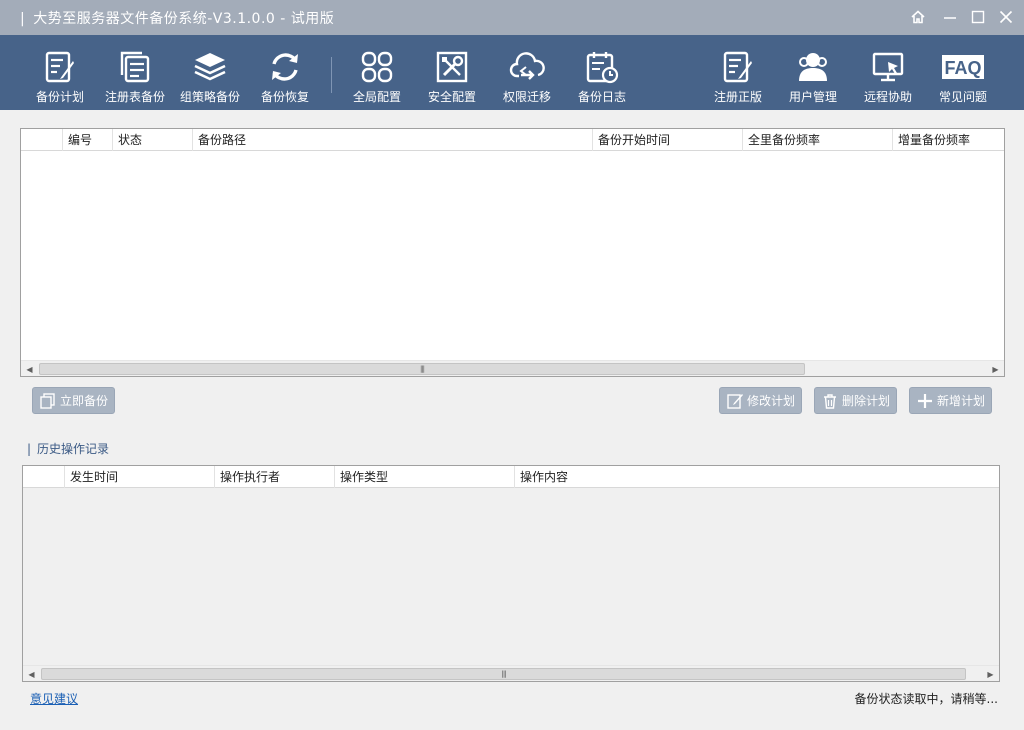 This screenshot has width=1024, height=730. I want to click on toolbar-label: 组策略备份, so click(209, 97).